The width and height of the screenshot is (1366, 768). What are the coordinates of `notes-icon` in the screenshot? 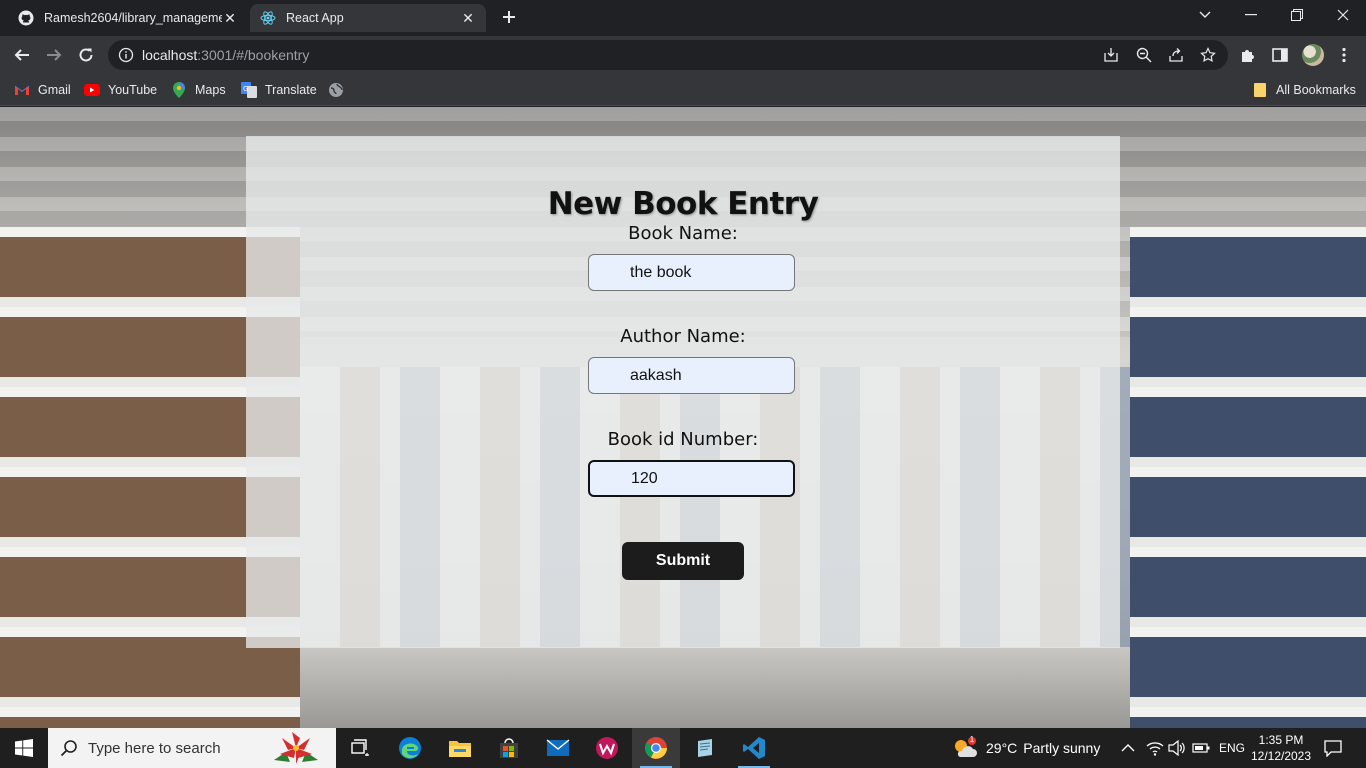 It's located at (705, 748).